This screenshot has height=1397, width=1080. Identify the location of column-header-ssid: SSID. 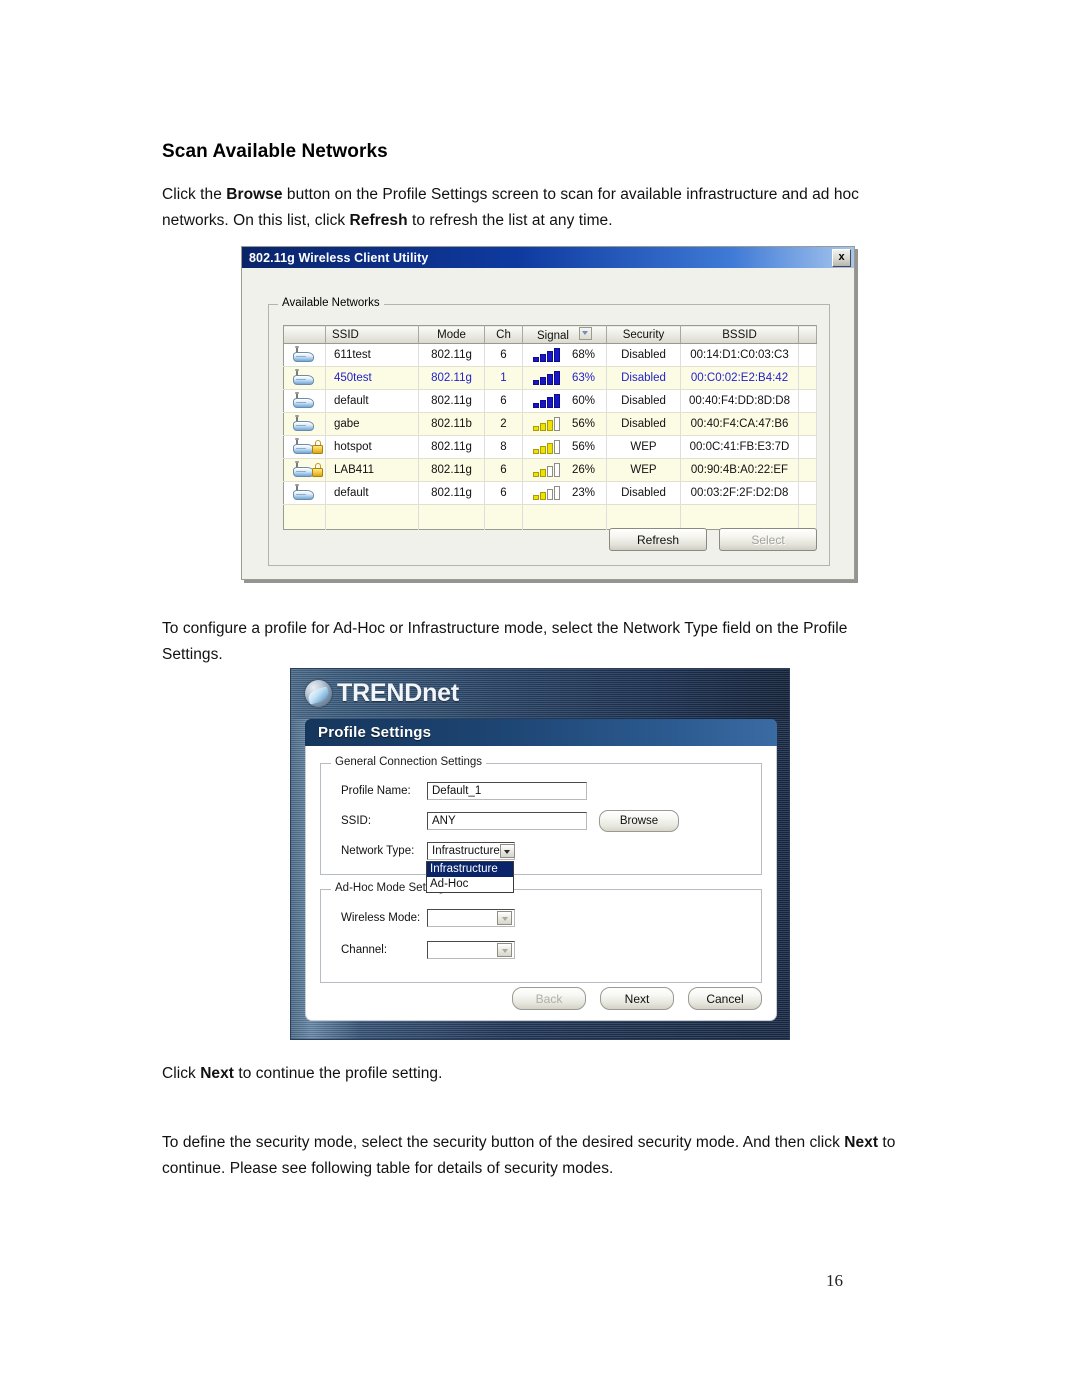
(372, 334).